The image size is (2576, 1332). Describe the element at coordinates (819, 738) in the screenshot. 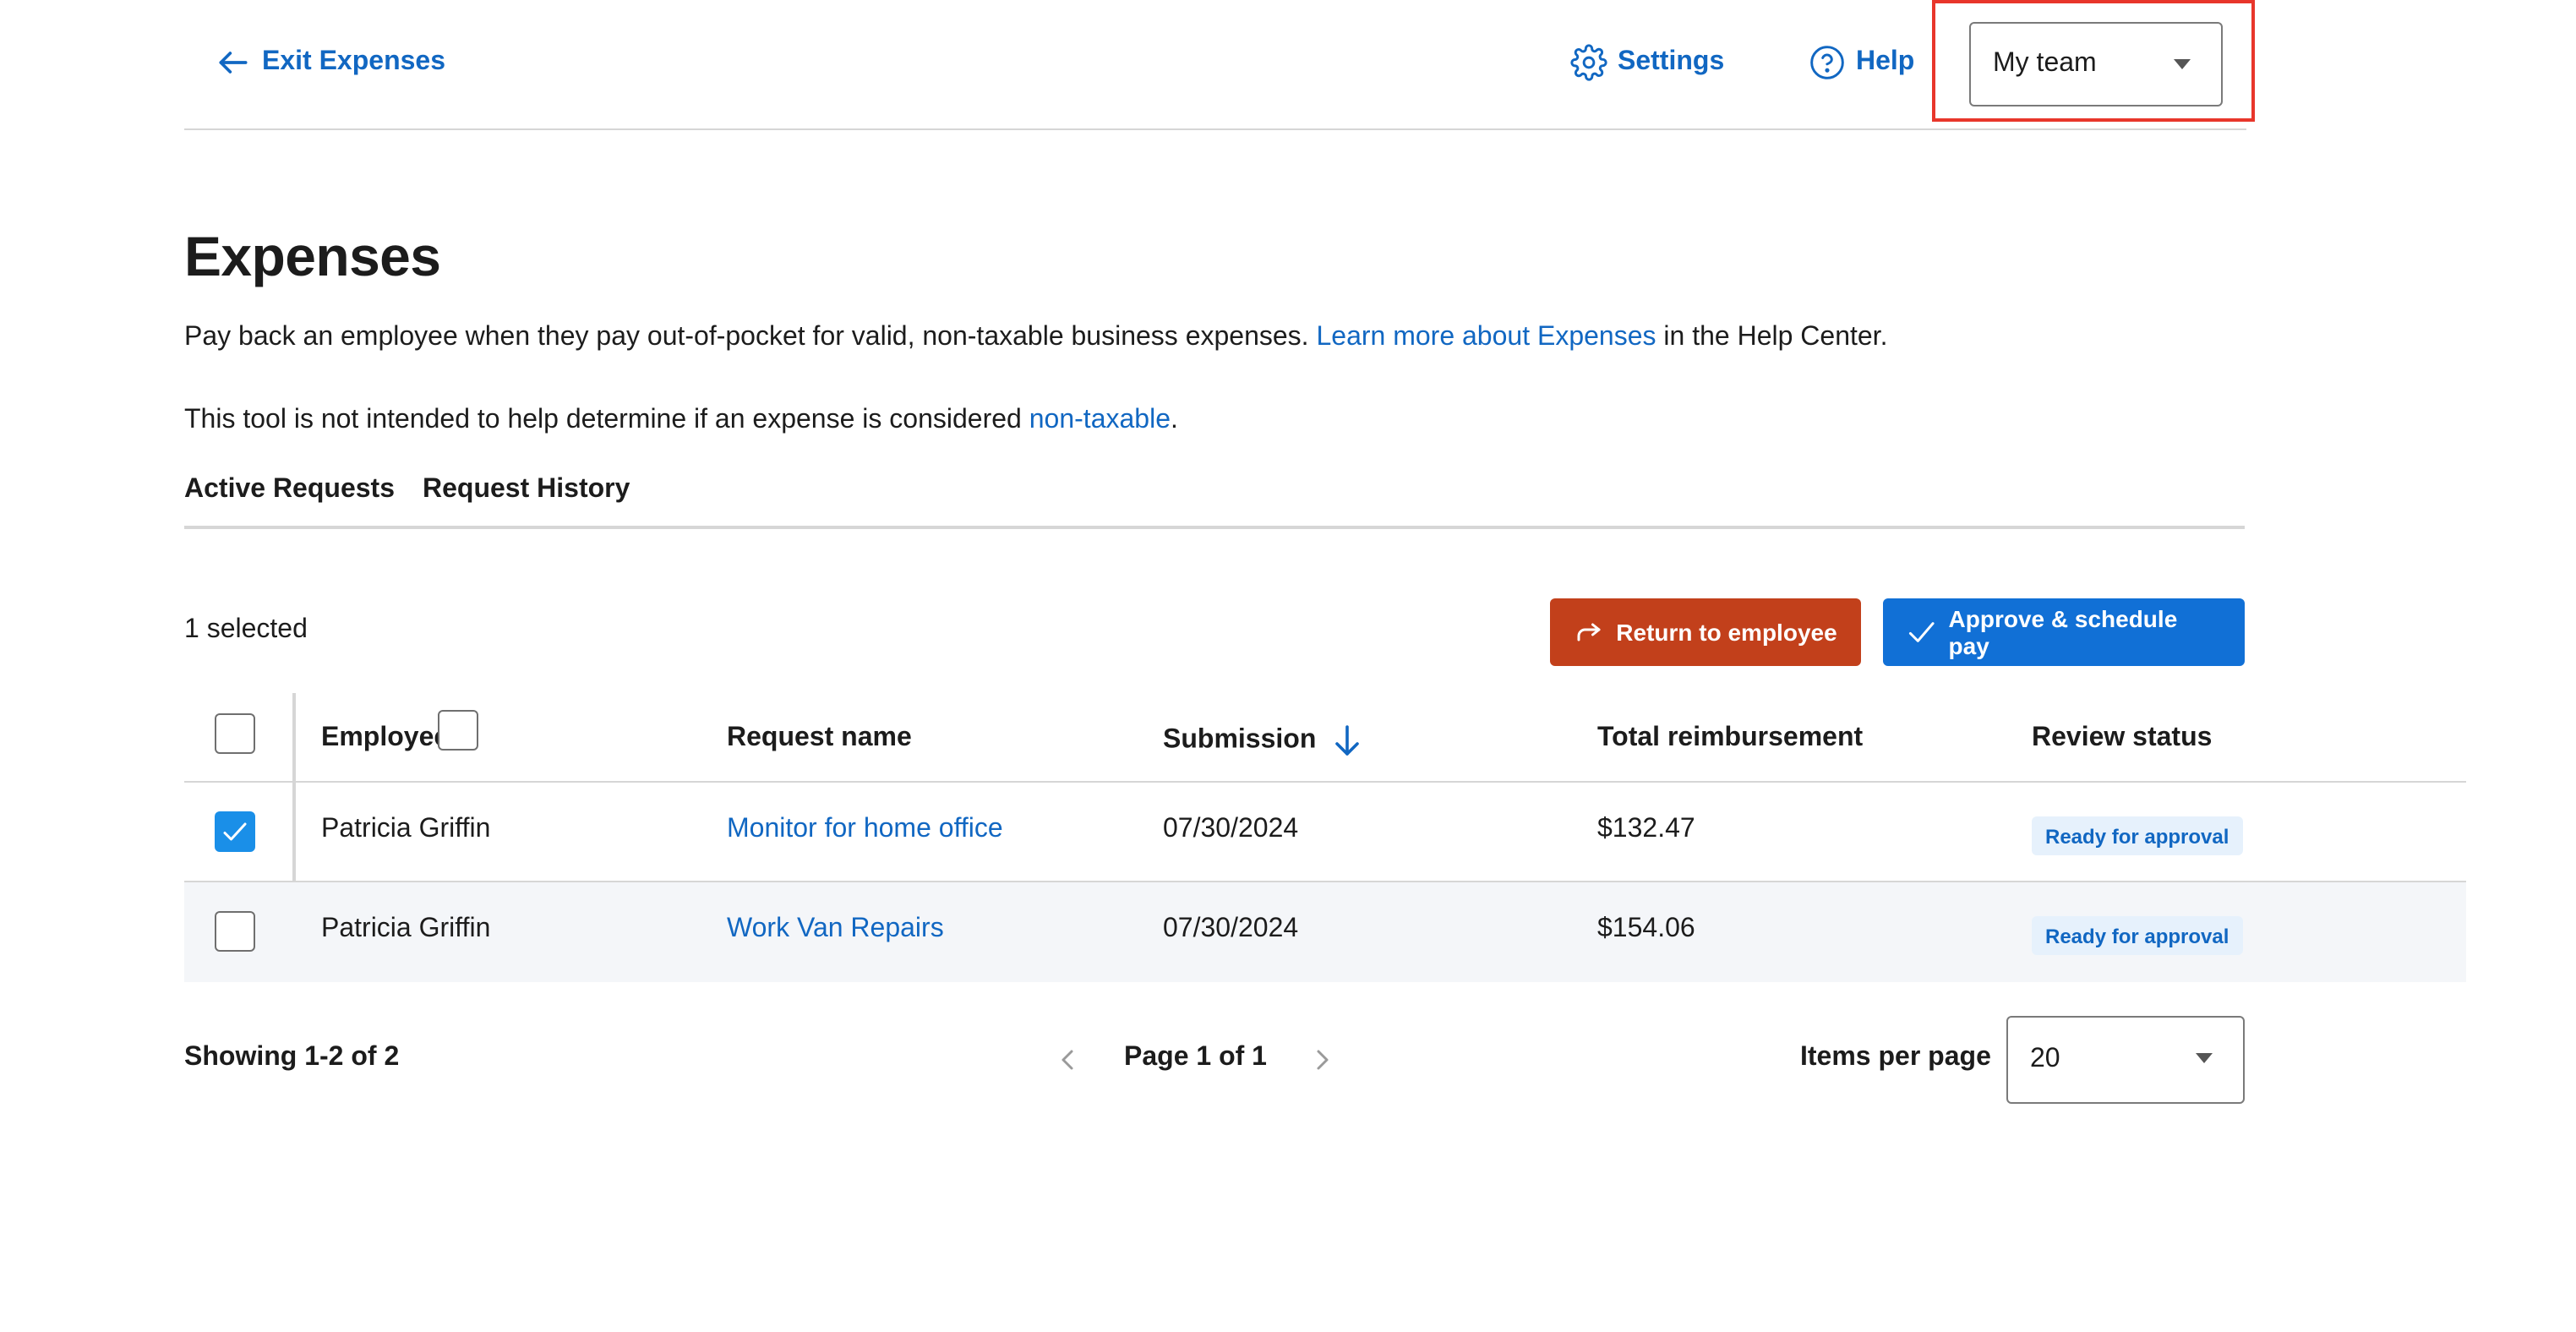

I see `col-request-name: Request name` at that location.